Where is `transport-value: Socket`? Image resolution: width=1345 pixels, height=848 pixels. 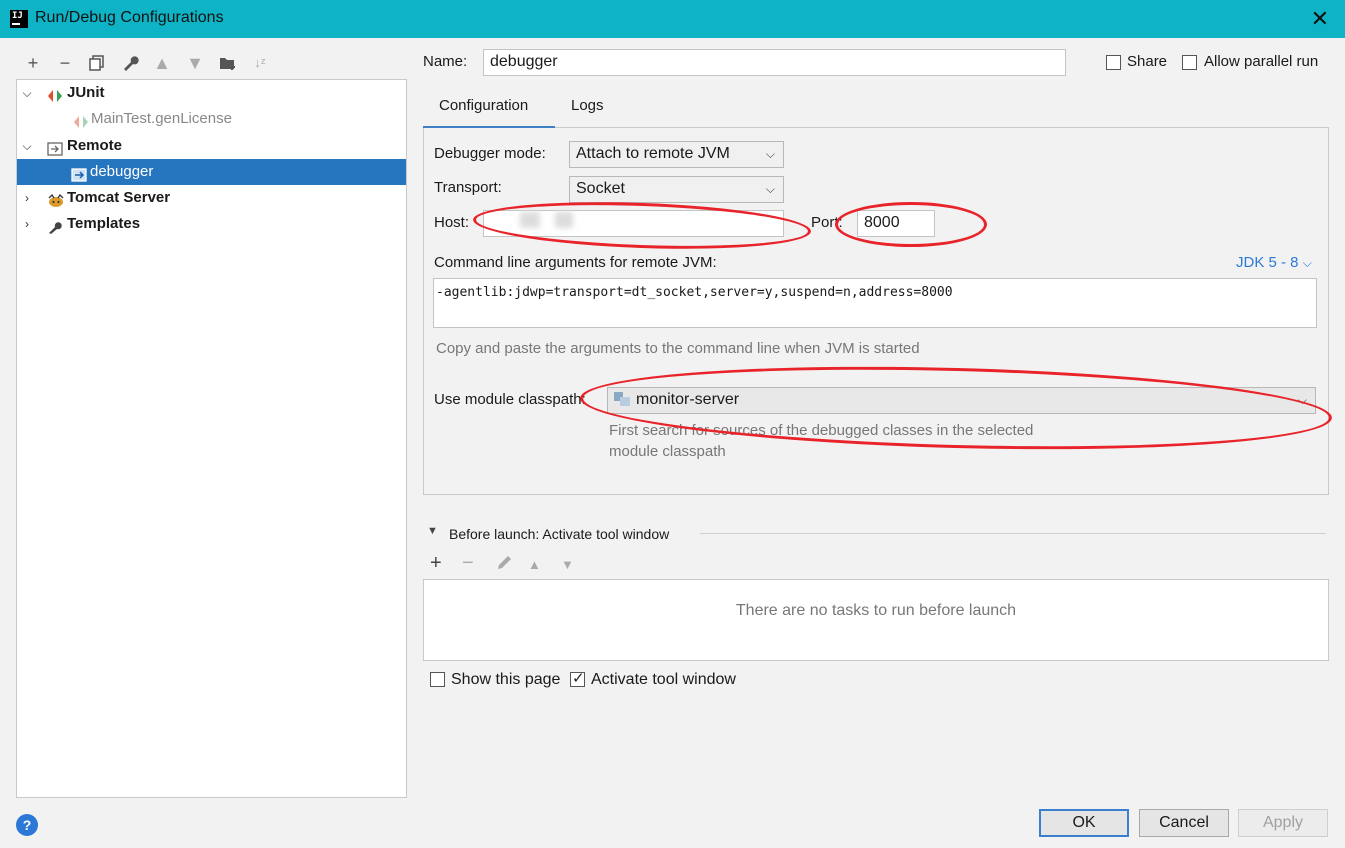
transport-value: Socket is located at coordinates (600, 188).